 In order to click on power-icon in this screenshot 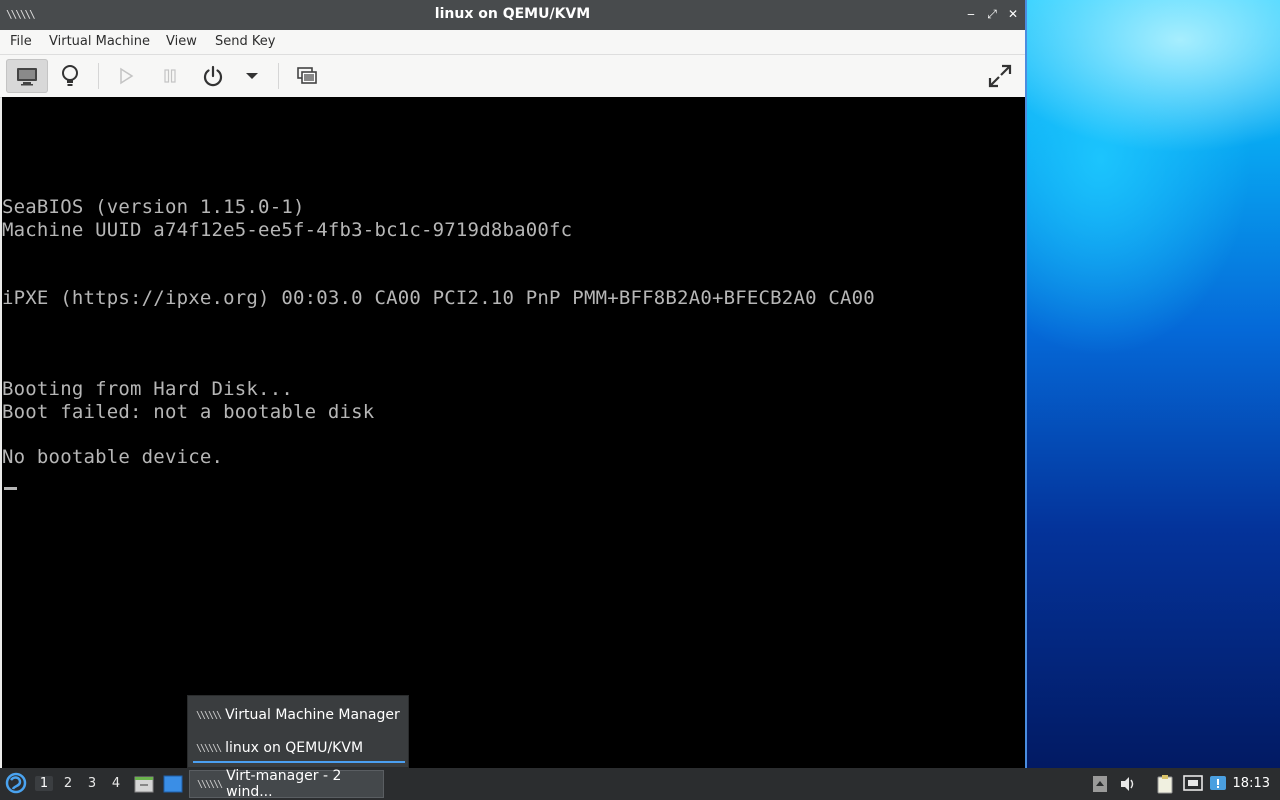, I will do `click(213, 76)`.